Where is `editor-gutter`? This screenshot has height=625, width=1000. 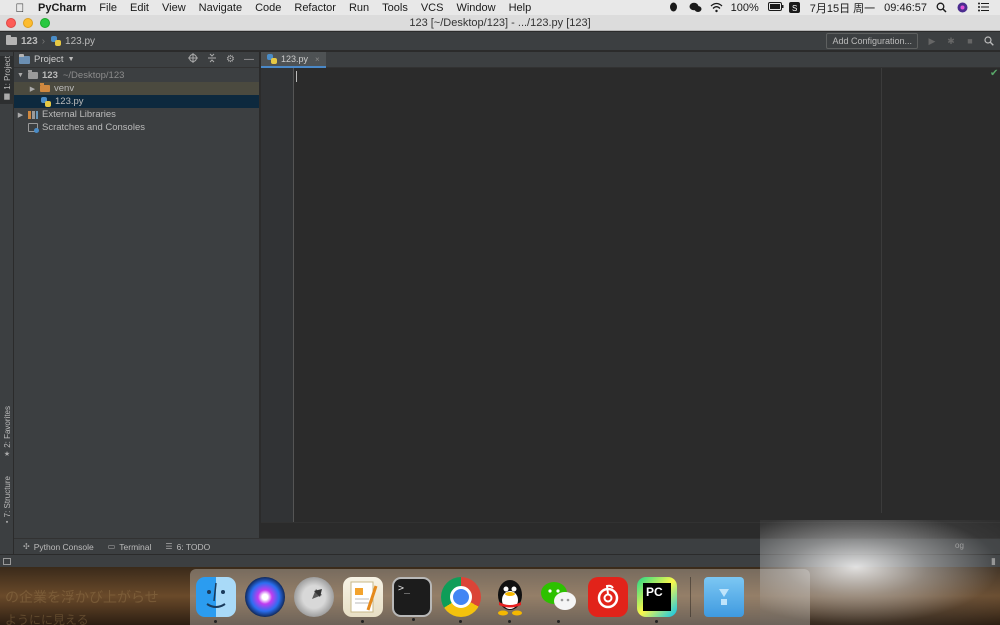
editor-gutter is located at coordinates (277, 295).